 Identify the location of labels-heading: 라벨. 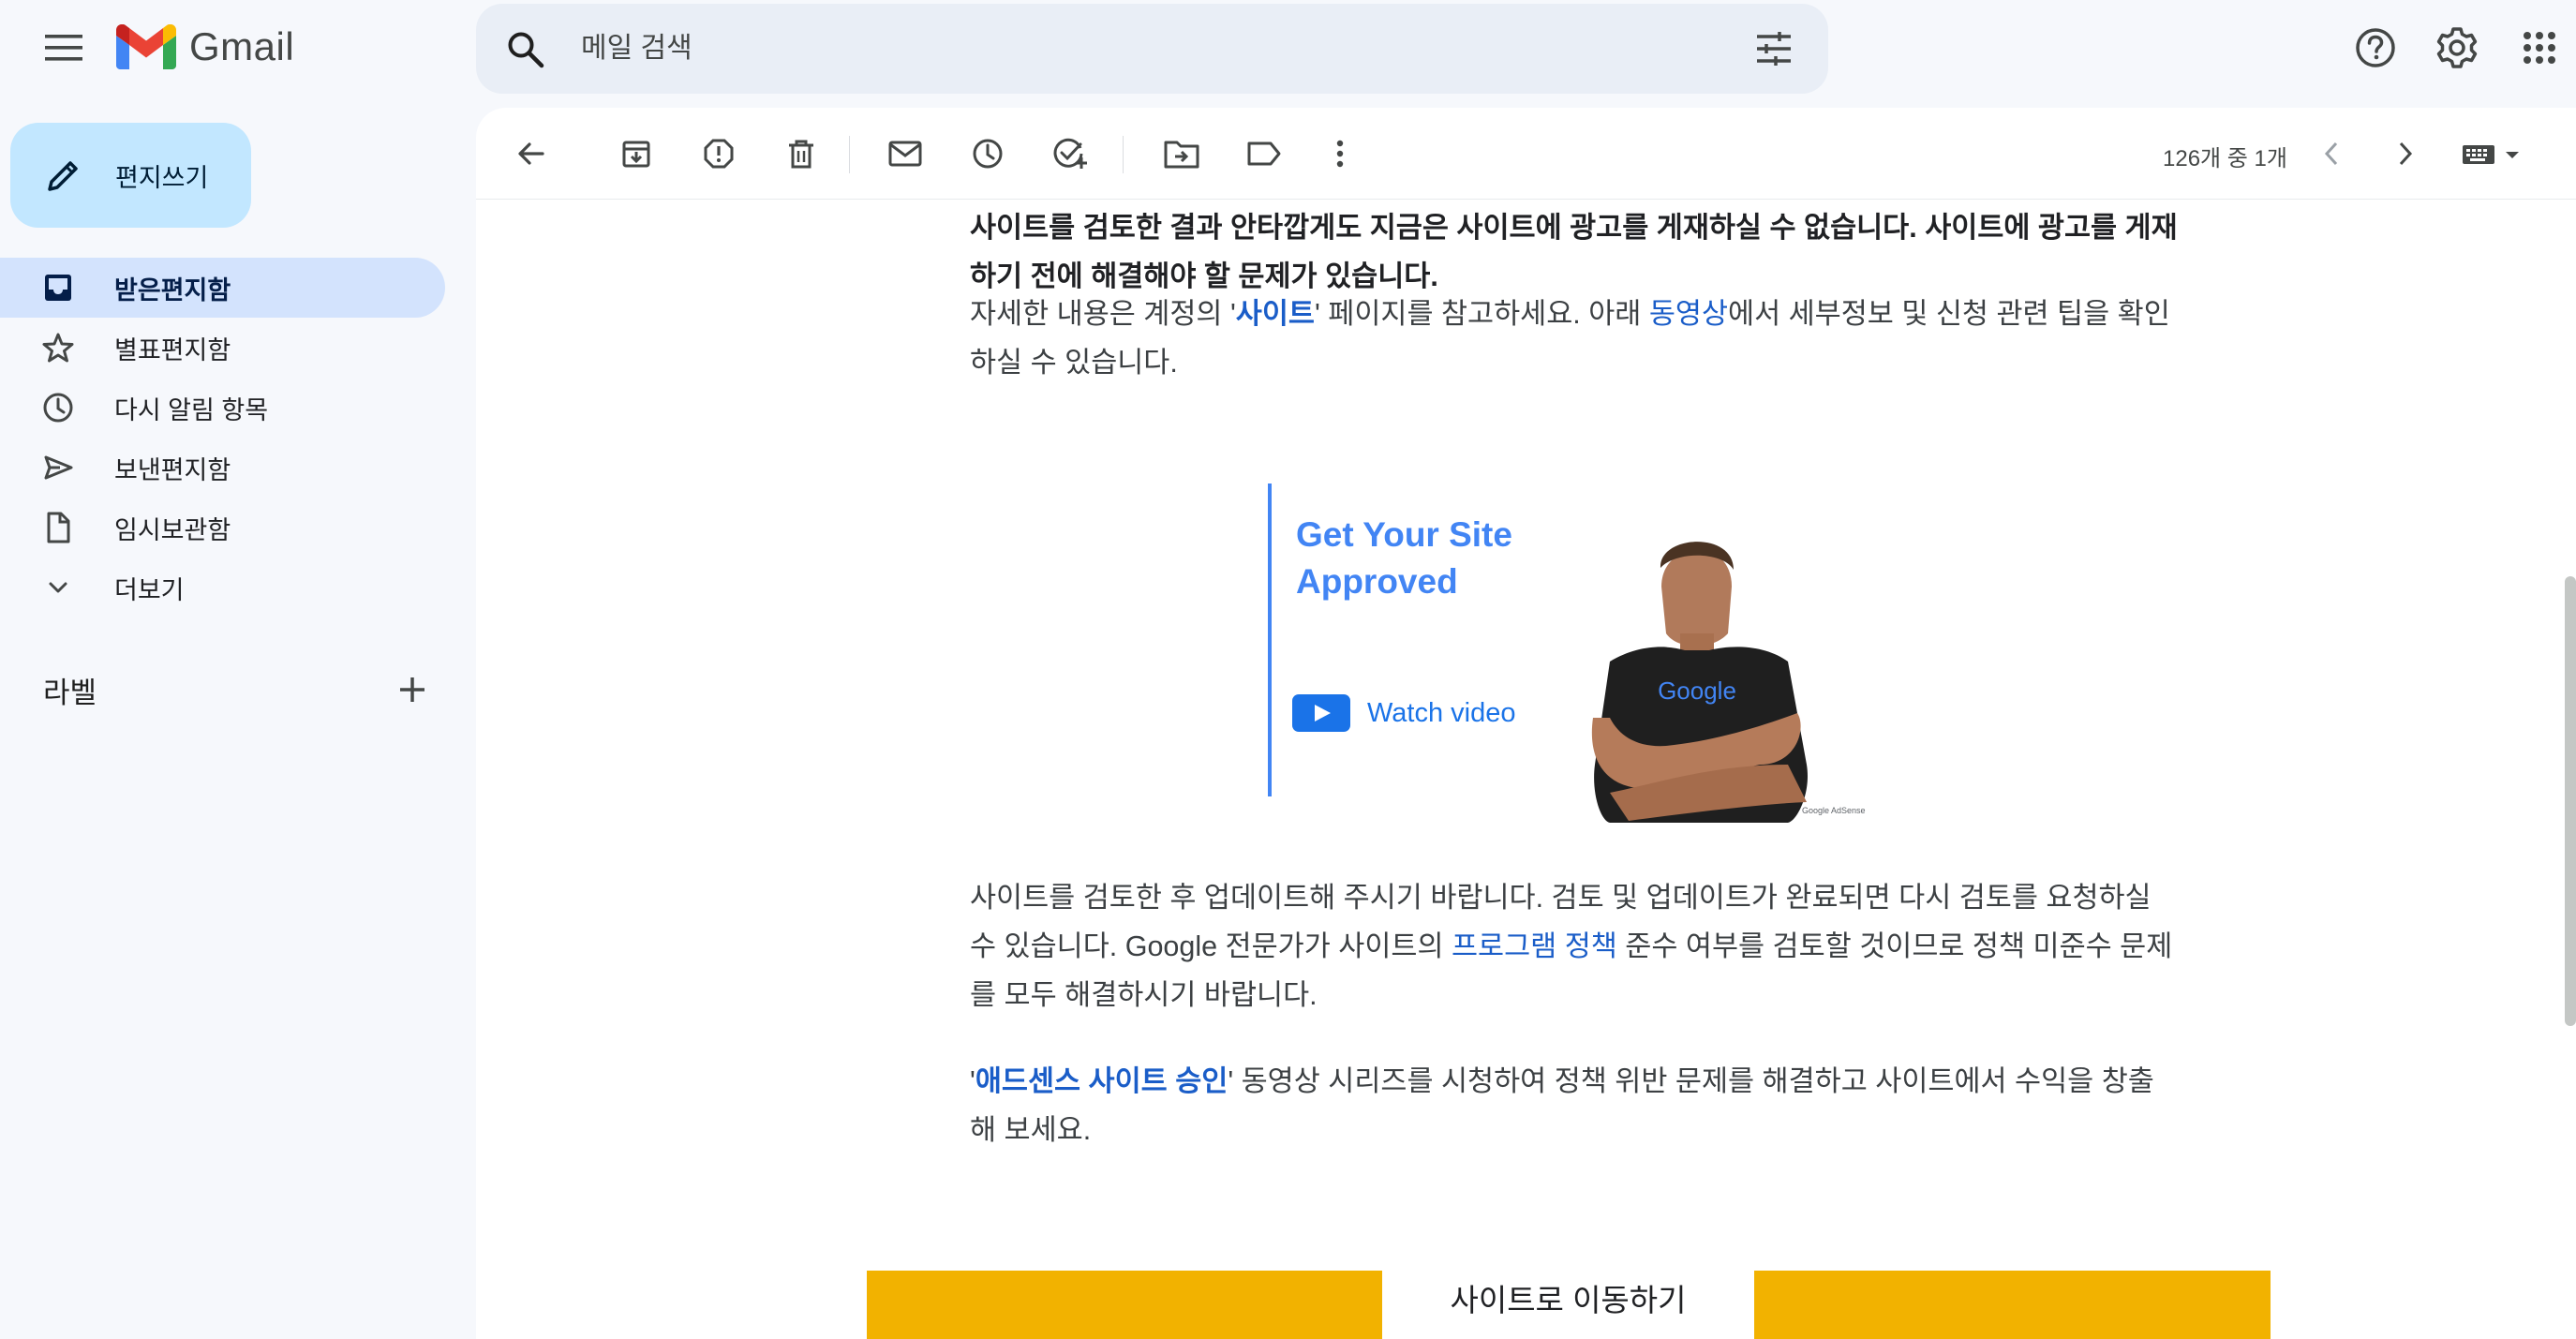
(70, 693).